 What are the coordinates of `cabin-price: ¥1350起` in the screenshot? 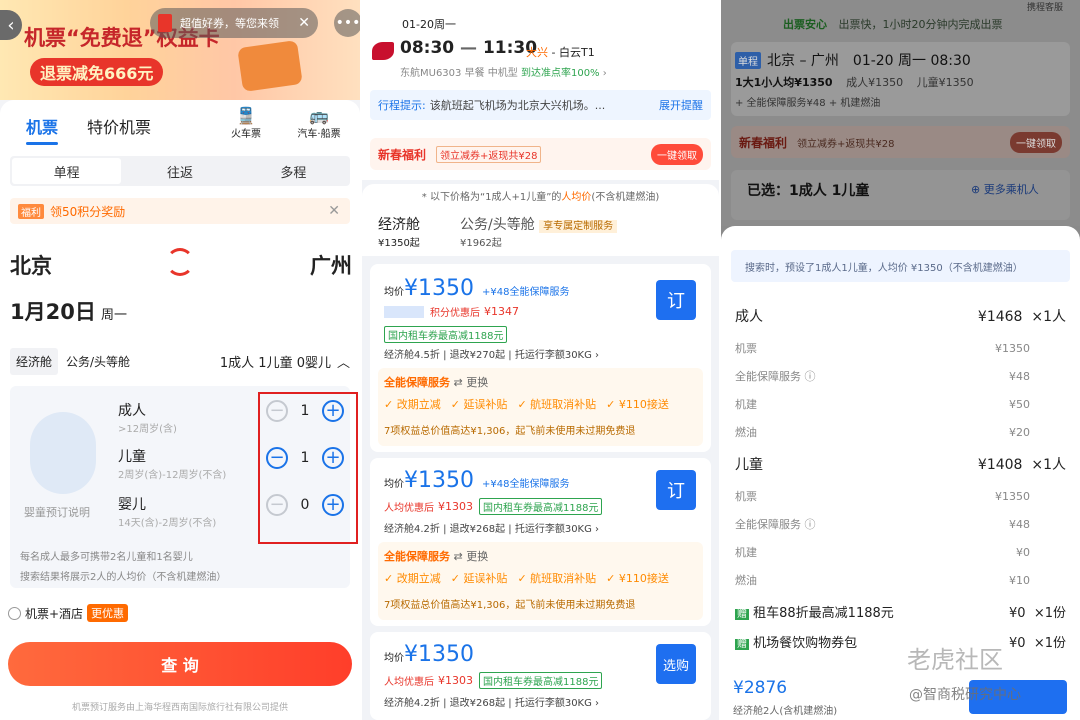 It's located at (399, 243).